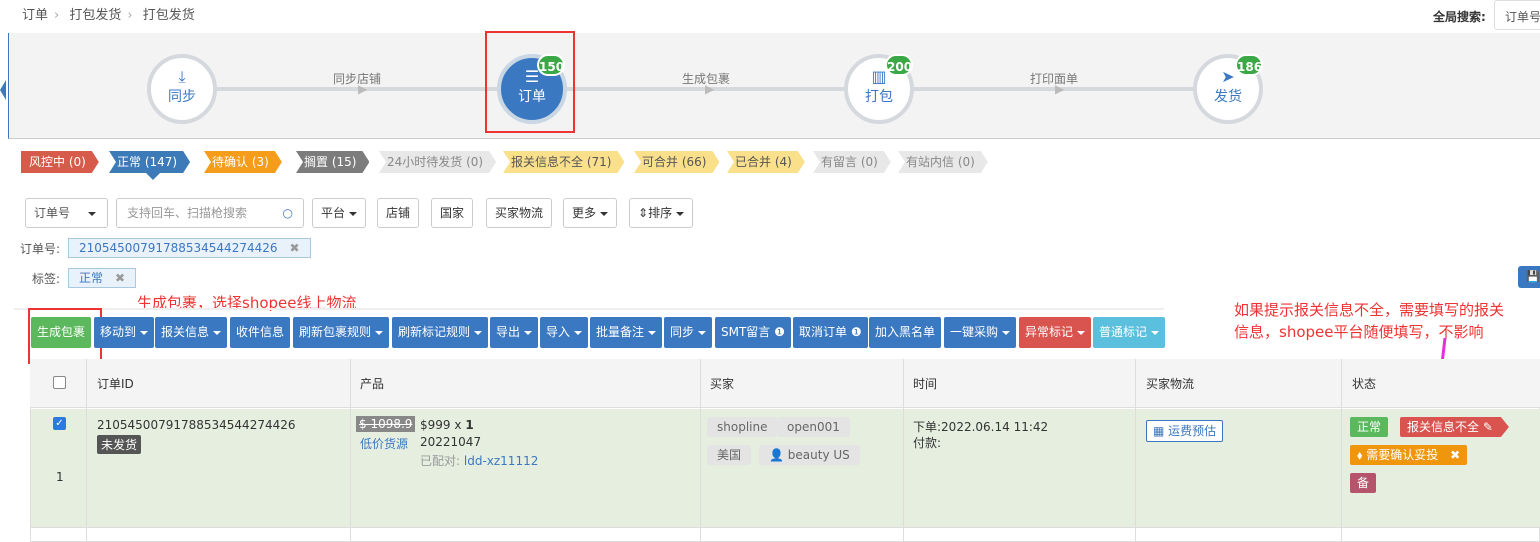 The image size is (1540, 542). Describe the element at coordinates (130, 15) in the screenshot. I see `chevron-right-icon: ›` at that location.